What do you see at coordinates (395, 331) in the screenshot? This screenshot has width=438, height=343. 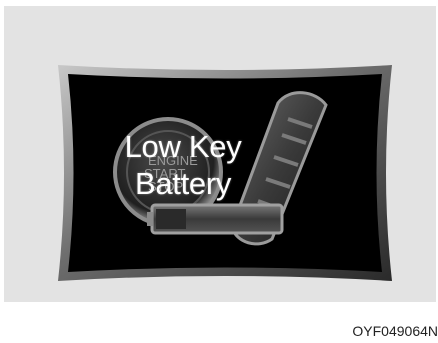 I see `figure-code: OYF049064N` at bounding box center [395, 331].